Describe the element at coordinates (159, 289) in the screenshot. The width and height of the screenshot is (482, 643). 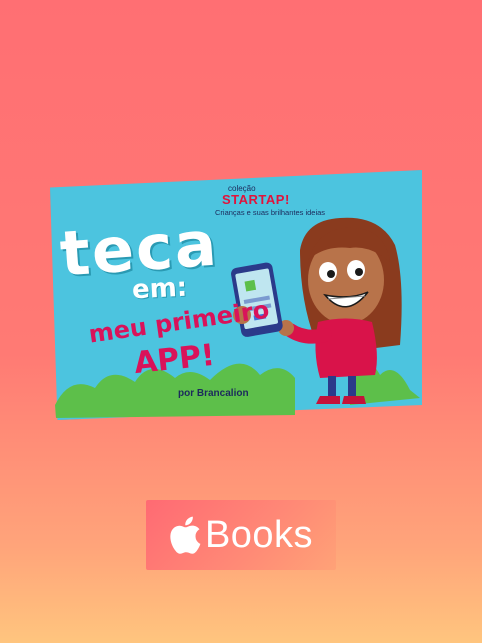
I see `book-title-connector: em:` at that location.